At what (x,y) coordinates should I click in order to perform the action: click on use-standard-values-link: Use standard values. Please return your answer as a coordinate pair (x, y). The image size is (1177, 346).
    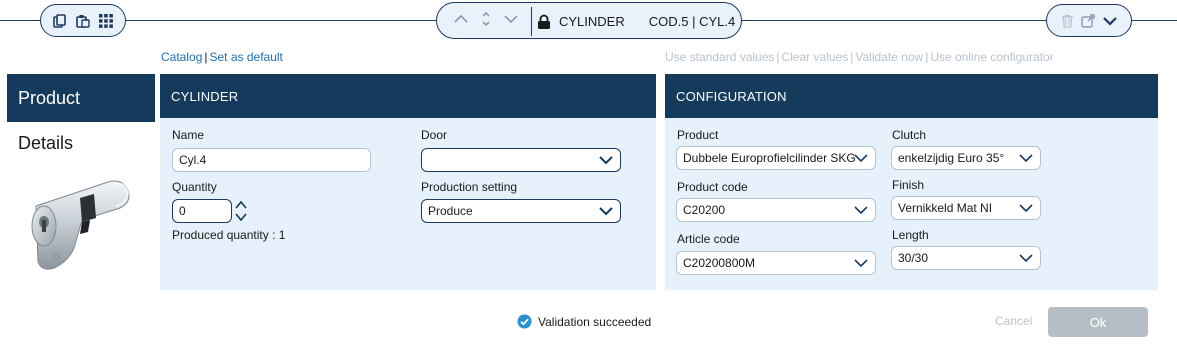
    Looking at the image, I should click on (719, 57).